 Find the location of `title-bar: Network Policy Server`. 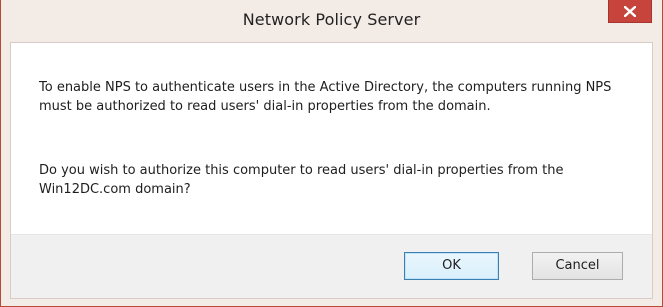

title-bar: Network Policy Server is located at coordinates (331, 21).